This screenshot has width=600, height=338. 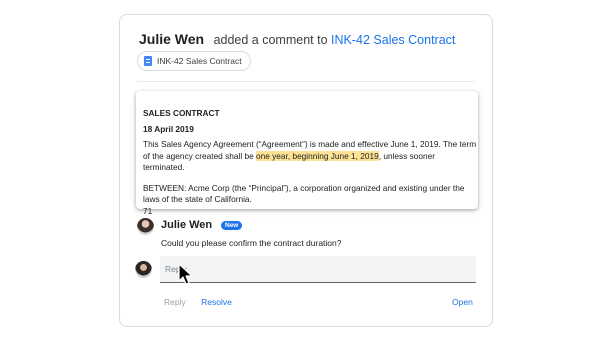 I want to click on open-button: Open, so click(x=462, y=302).